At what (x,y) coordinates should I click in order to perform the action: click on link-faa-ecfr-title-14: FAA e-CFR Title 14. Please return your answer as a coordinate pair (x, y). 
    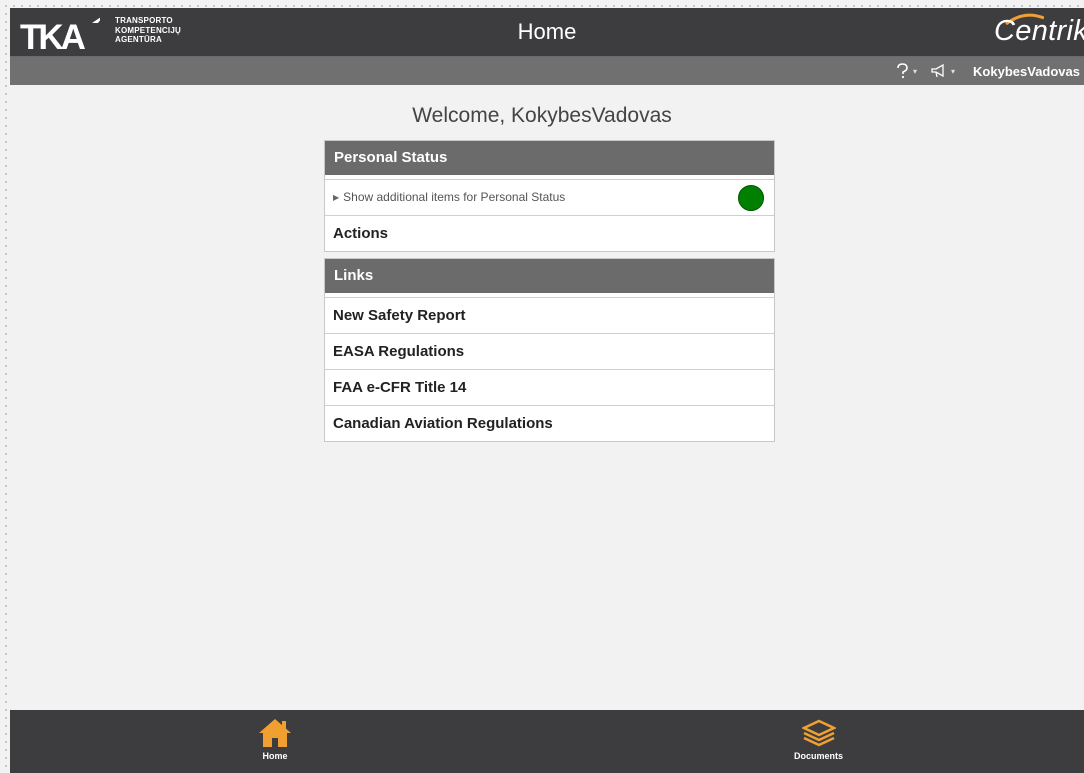
    Looking at the image, I should click on (549, 388).